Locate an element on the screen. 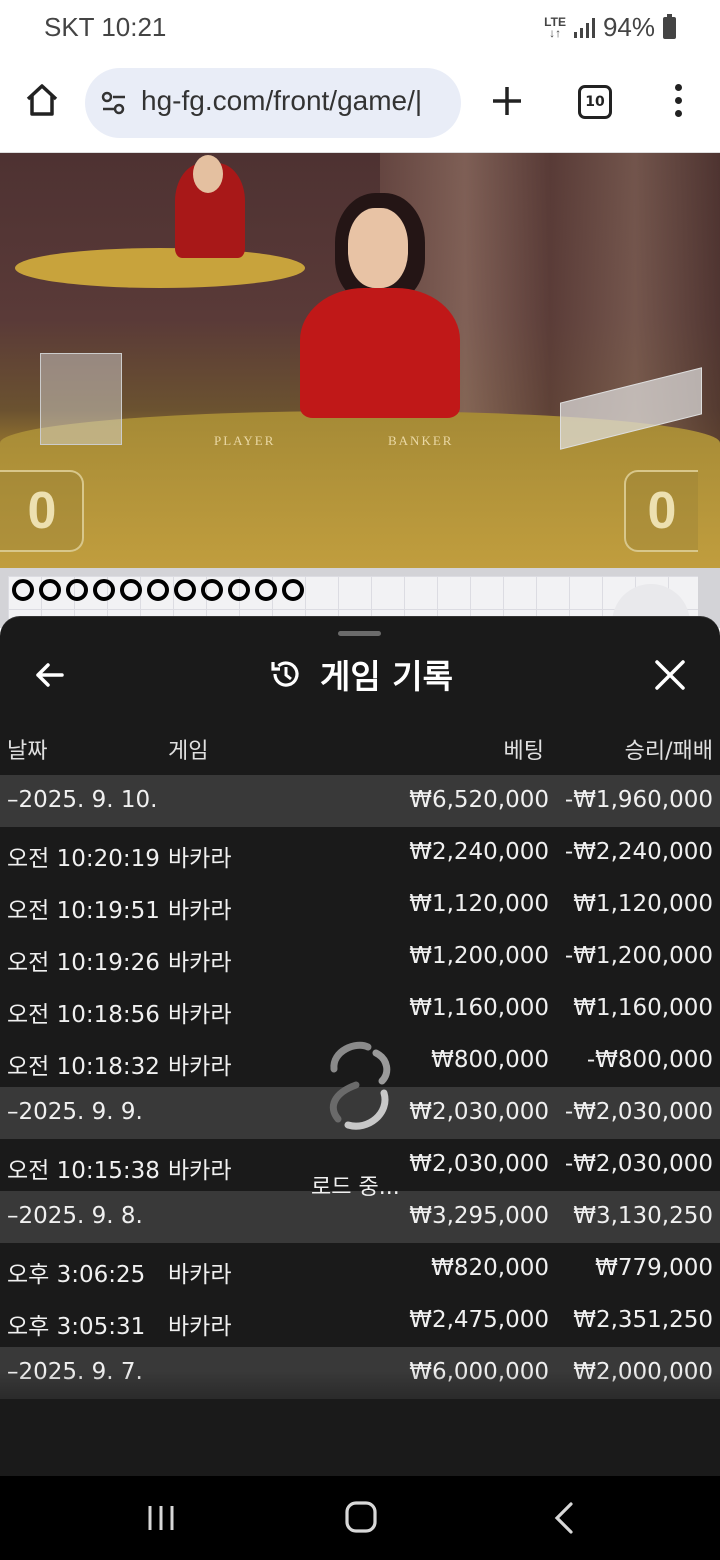 This screenshot has height=1560, width=720. row-bet: ₩6,000,000 is located at coordinates (479, 1372).